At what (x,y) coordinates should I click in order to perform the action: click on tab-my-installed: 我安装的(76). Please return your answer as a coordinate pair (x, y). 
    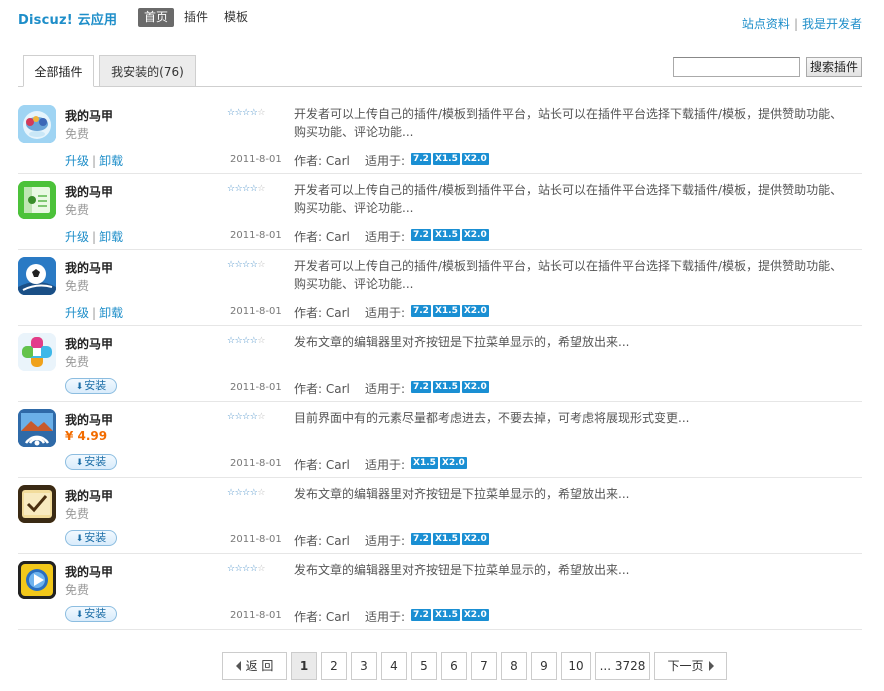
    Looking at the image, I should click on (147, 71).